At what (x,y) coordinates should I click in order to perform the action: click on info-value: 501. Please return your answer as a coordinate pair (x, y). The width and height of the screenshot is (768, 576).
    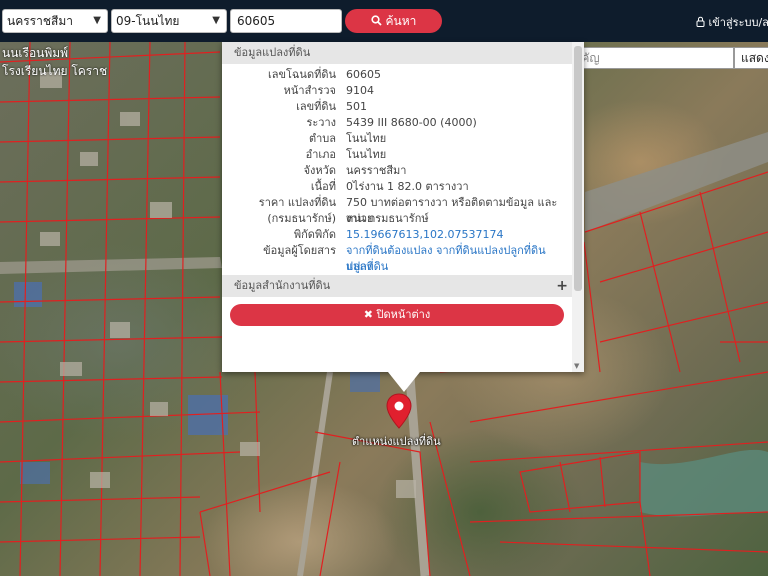
    Looking at the image, I should click on (356, 106).